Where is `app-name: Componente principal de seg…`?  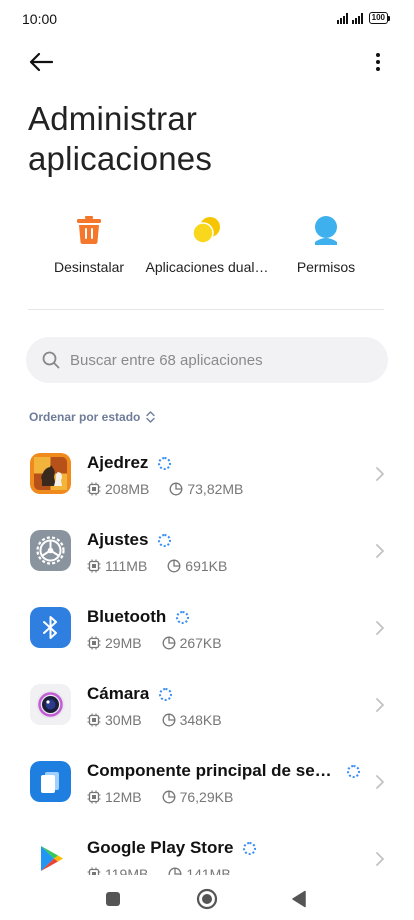
app-name: Componente principal de seg… is located at coordinates (212, 770).